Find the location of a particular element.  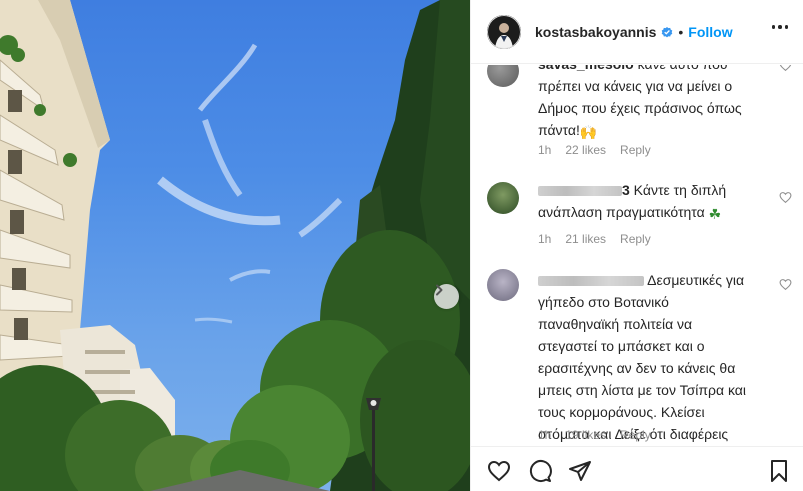

more-options-icon is located at coordinates (779, 27).